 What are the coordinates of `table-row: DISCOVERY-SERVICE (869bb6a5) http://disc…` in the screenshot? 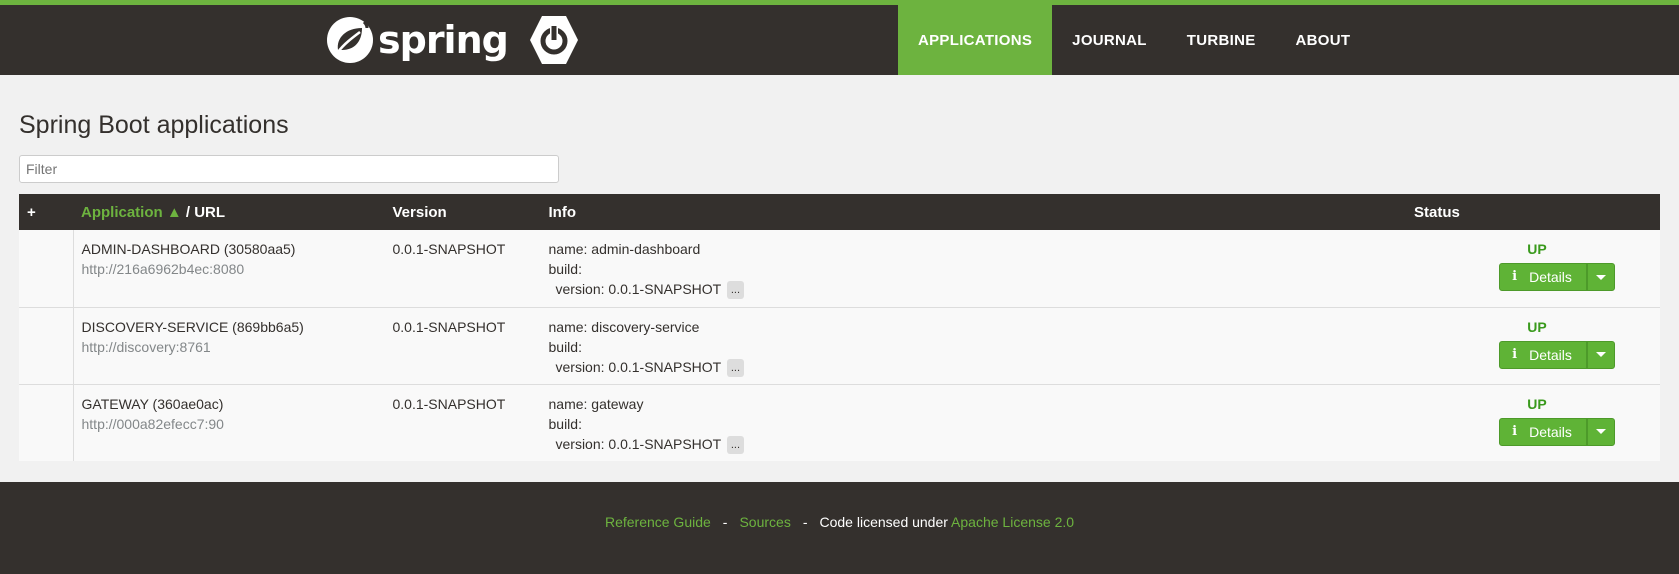 It's located at (839, 345).